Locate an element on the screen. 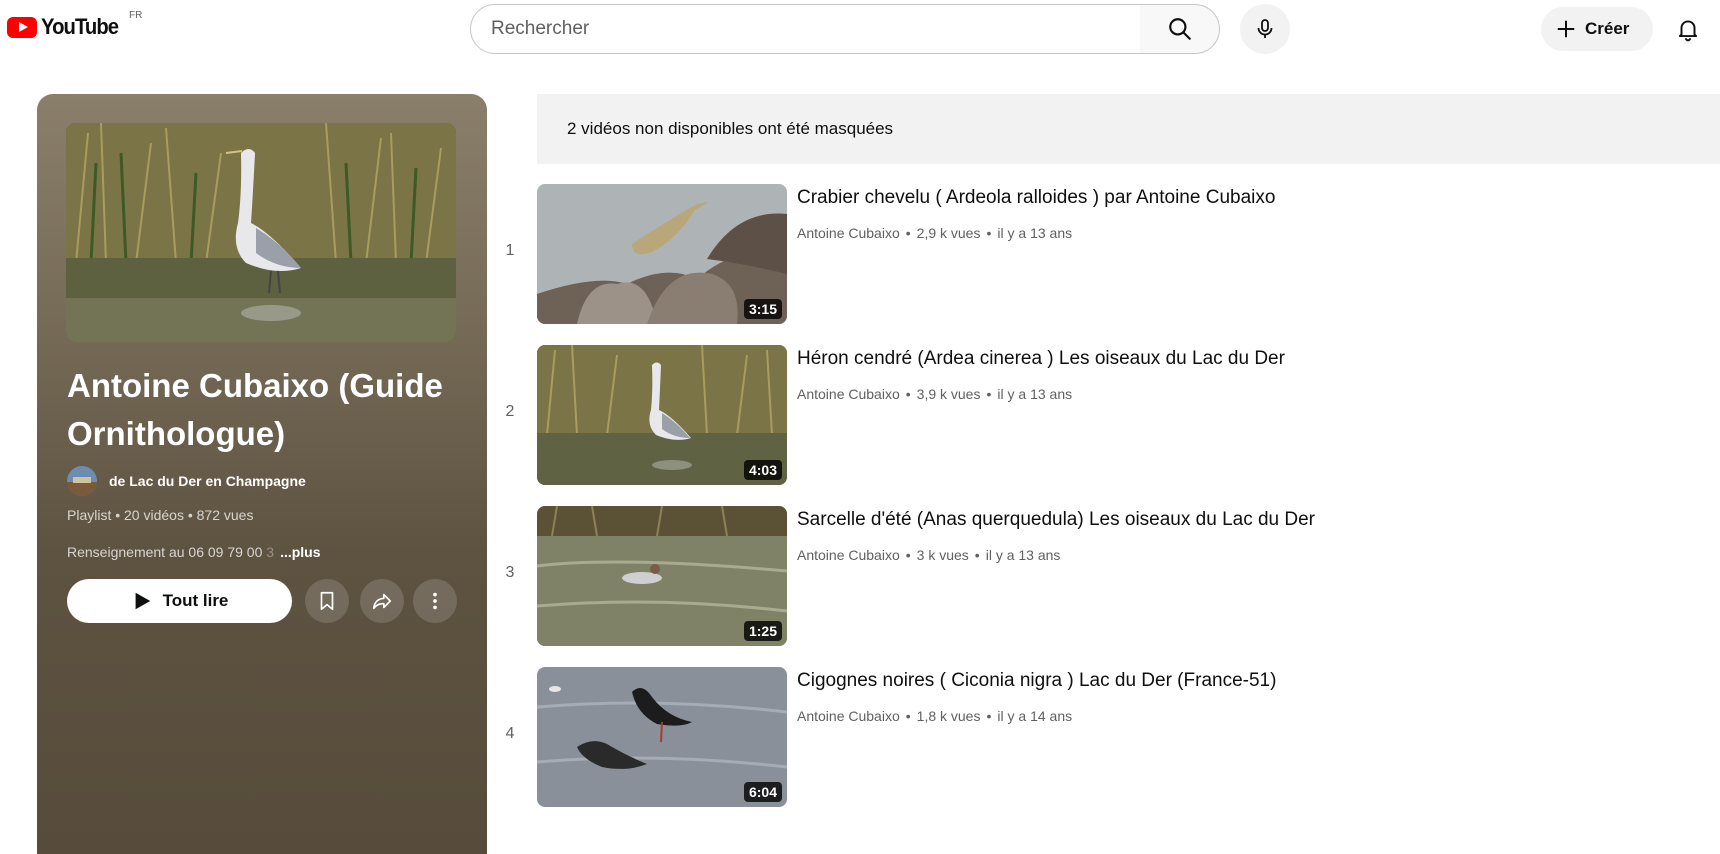 This screenshot has width=1720, height=854. playlist-title: Antoine Cubaixo (Guide Ornithologue) is located at coordinates (255, 409).